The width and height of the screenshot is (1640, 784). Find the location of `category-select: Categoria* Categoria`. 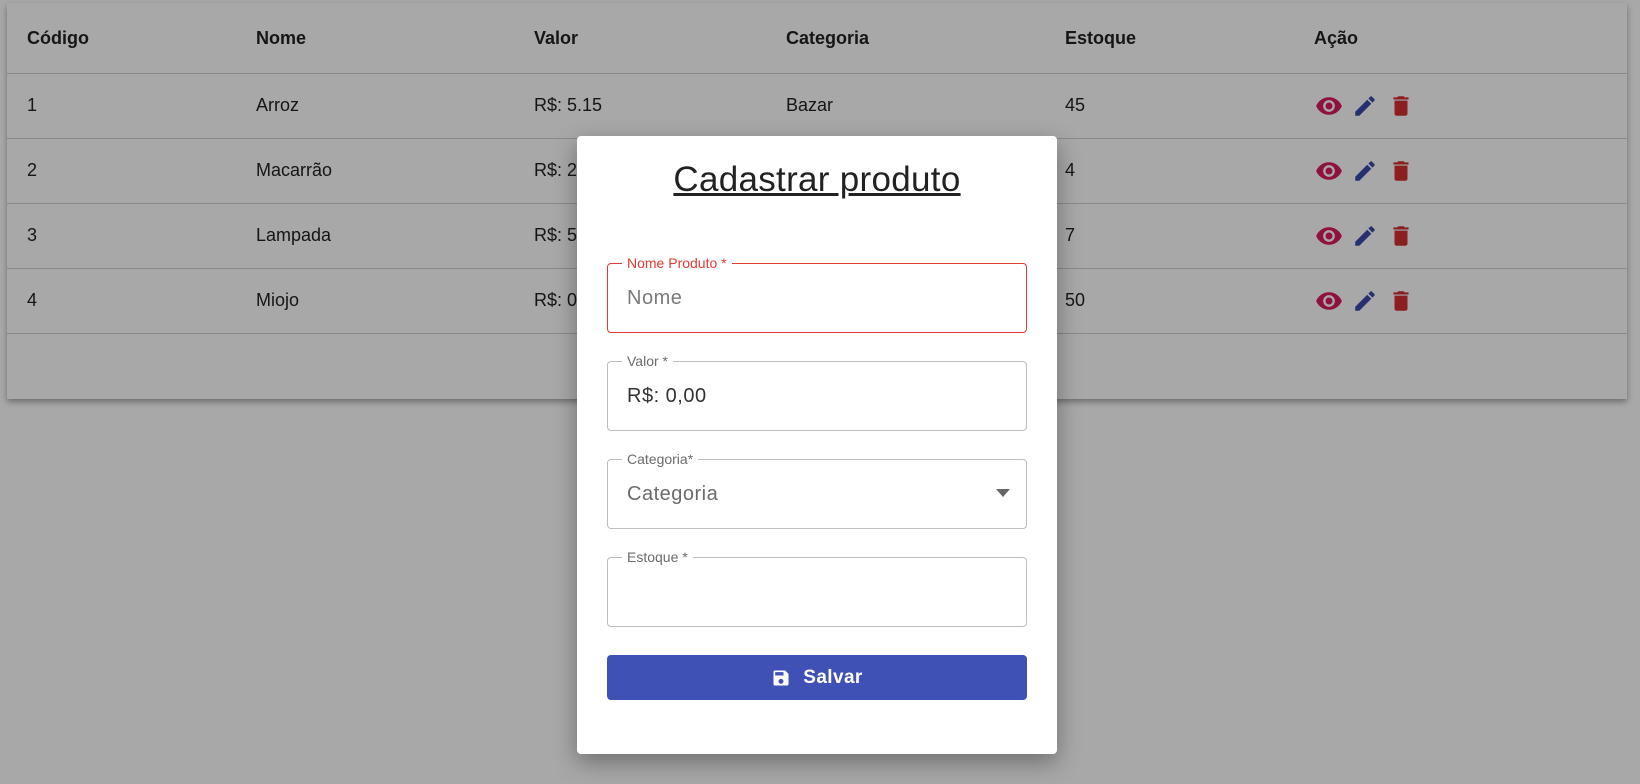

category-select: Categoria* Categoria is located at coordinates (817, 489).